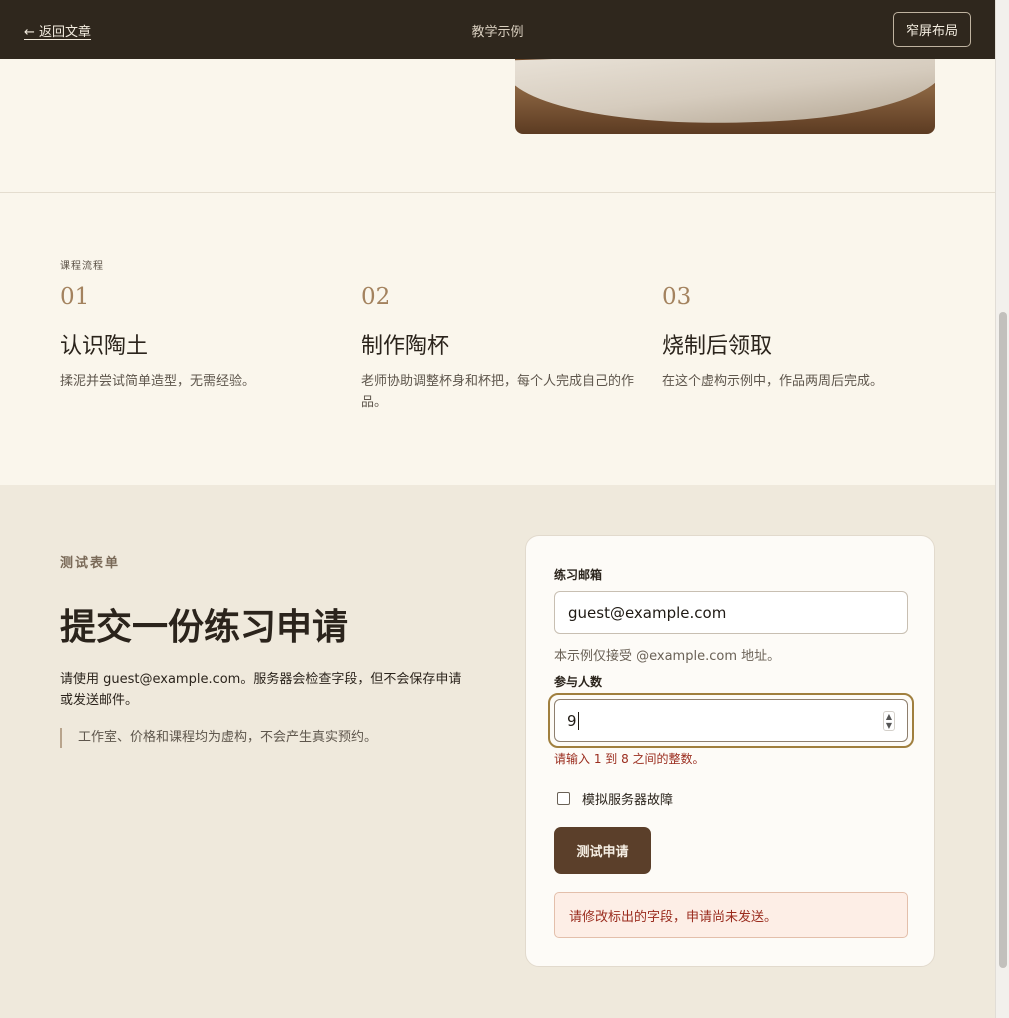  I want to click on step-description: 在这个虚构示例中，作品两周后完成。, so click(773, 381).